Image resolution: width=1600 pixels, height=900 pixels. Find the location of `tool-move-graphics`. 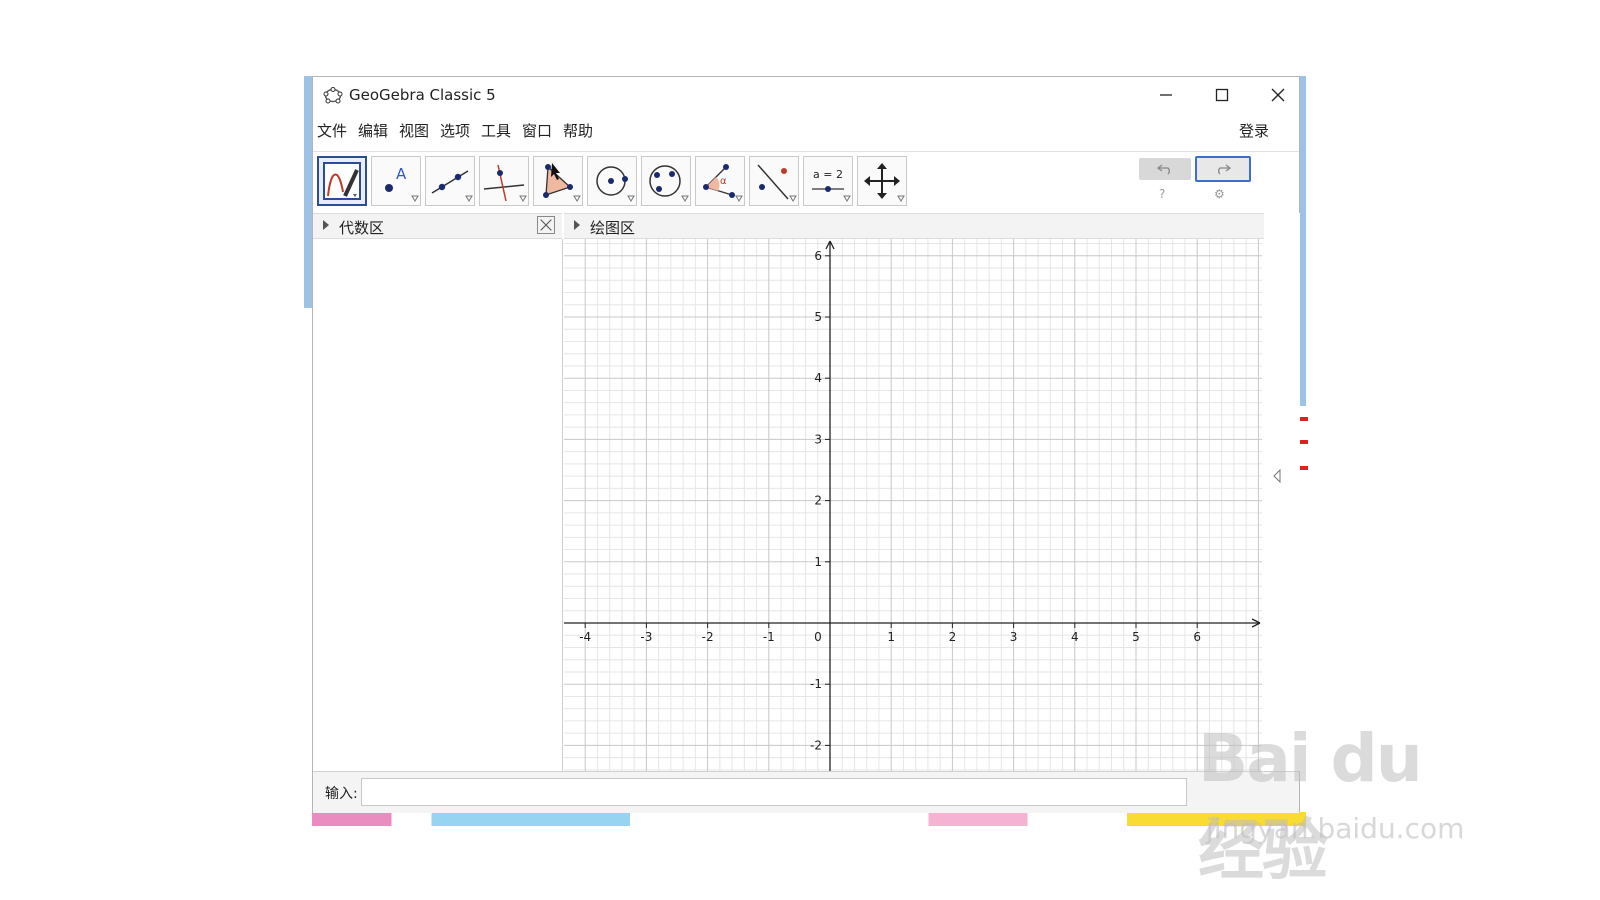

tool-move-graphics is located at coordinates (342, 181).